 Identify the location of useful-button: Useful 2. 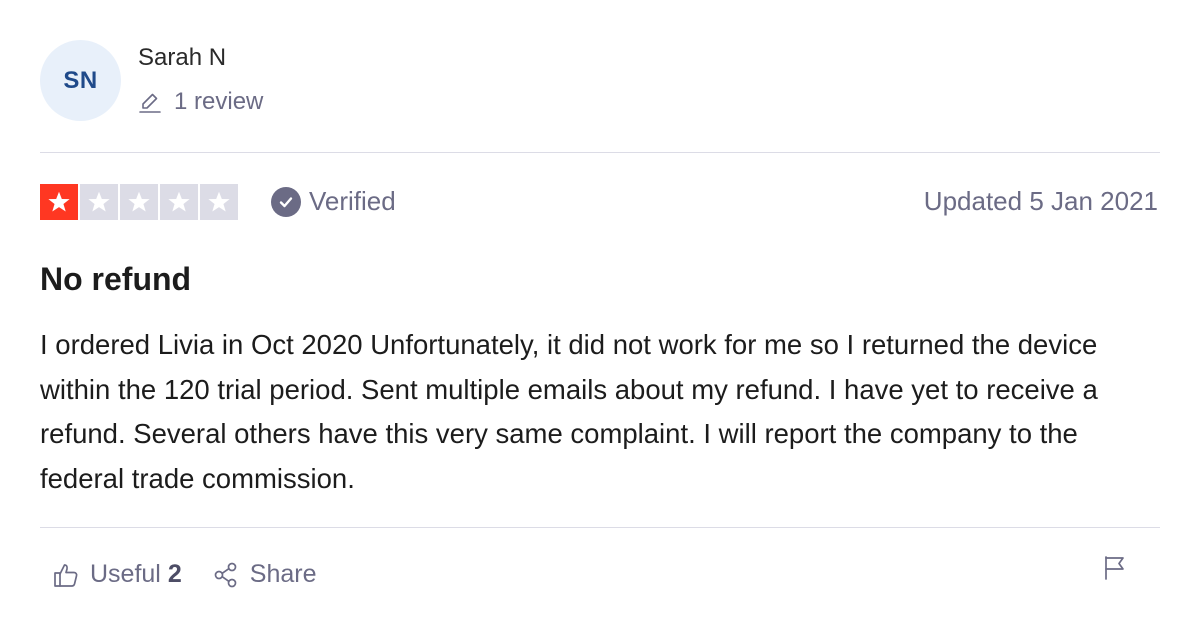
(117, 574).